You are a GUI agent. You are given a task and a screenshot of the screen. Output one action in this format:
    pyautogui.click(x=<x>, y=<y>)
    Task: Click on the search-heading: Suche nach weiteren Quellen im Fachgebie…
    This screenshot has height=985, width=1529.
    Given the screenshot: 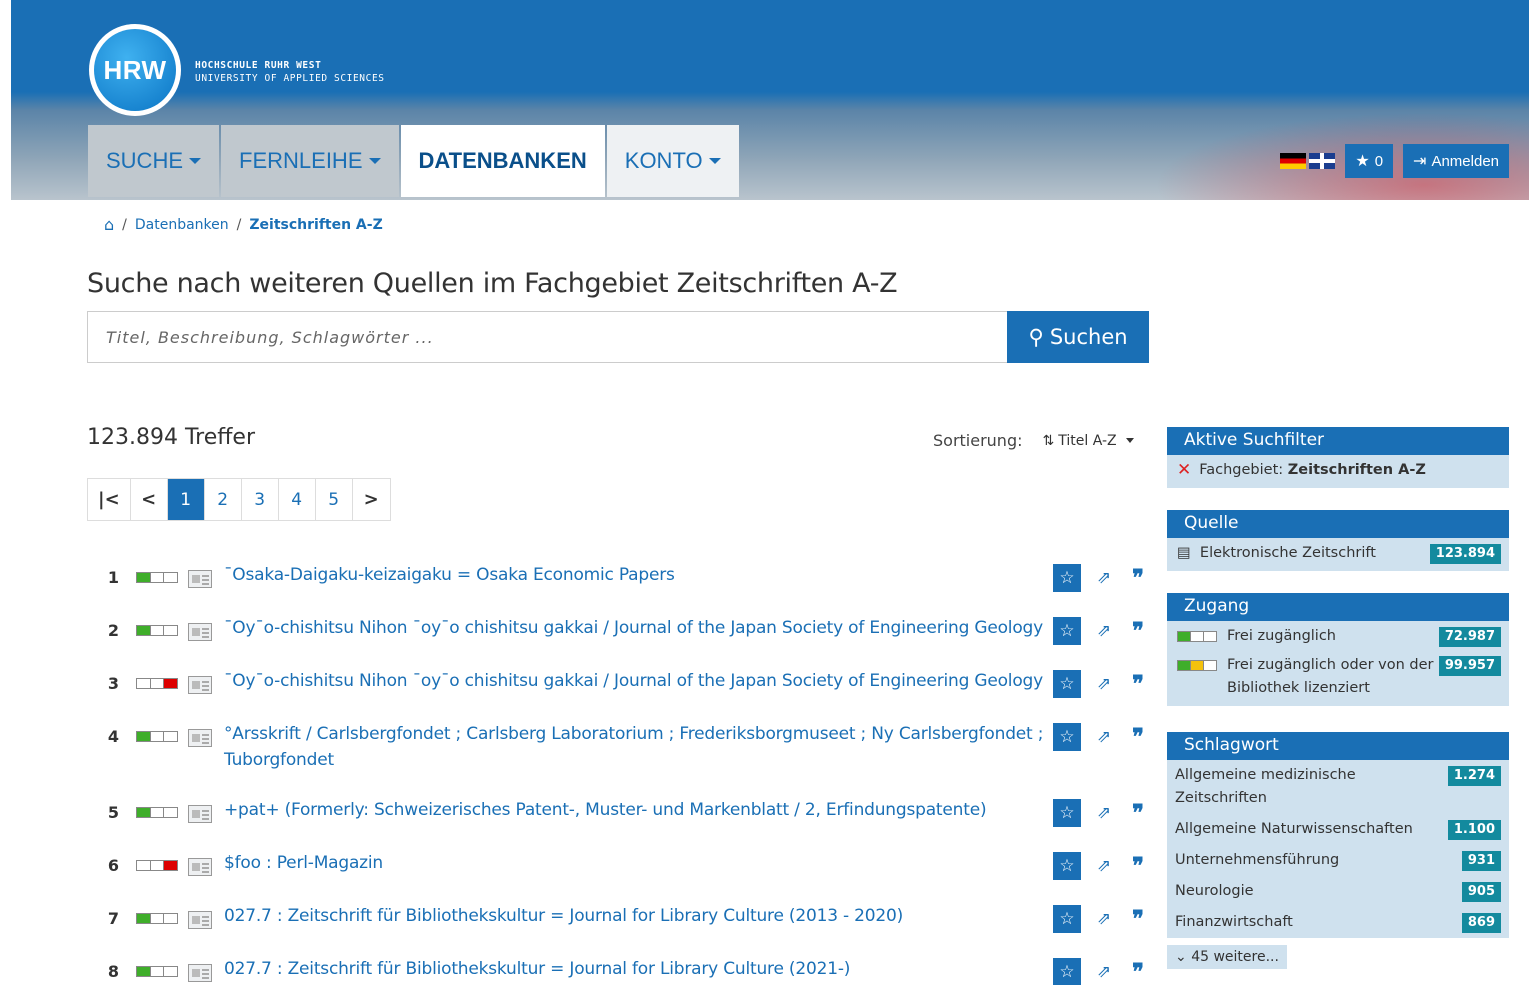 What is the action you would take?
    pyautogui.click(x=492, y=283)
    